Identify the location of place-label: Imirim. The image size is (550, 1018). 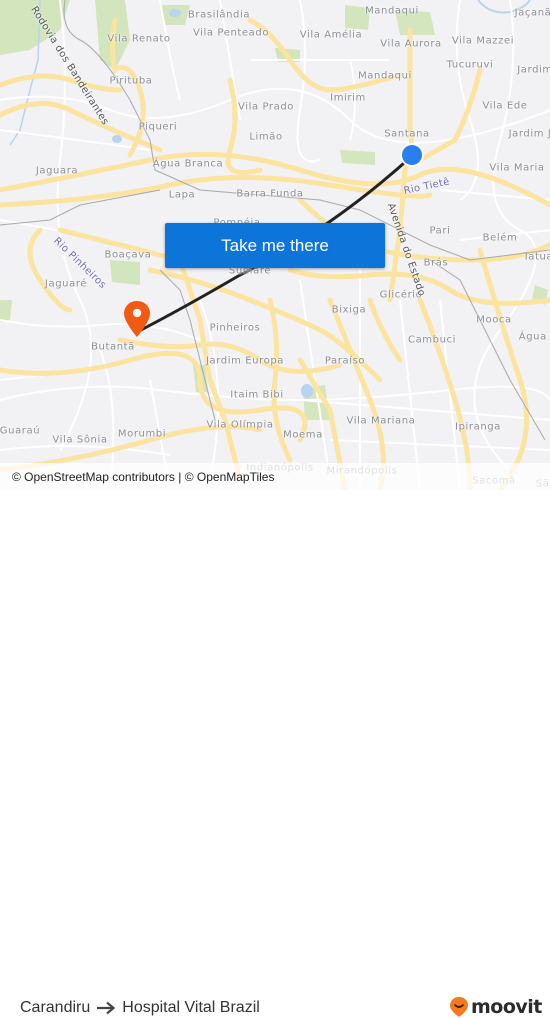
(348, 98).